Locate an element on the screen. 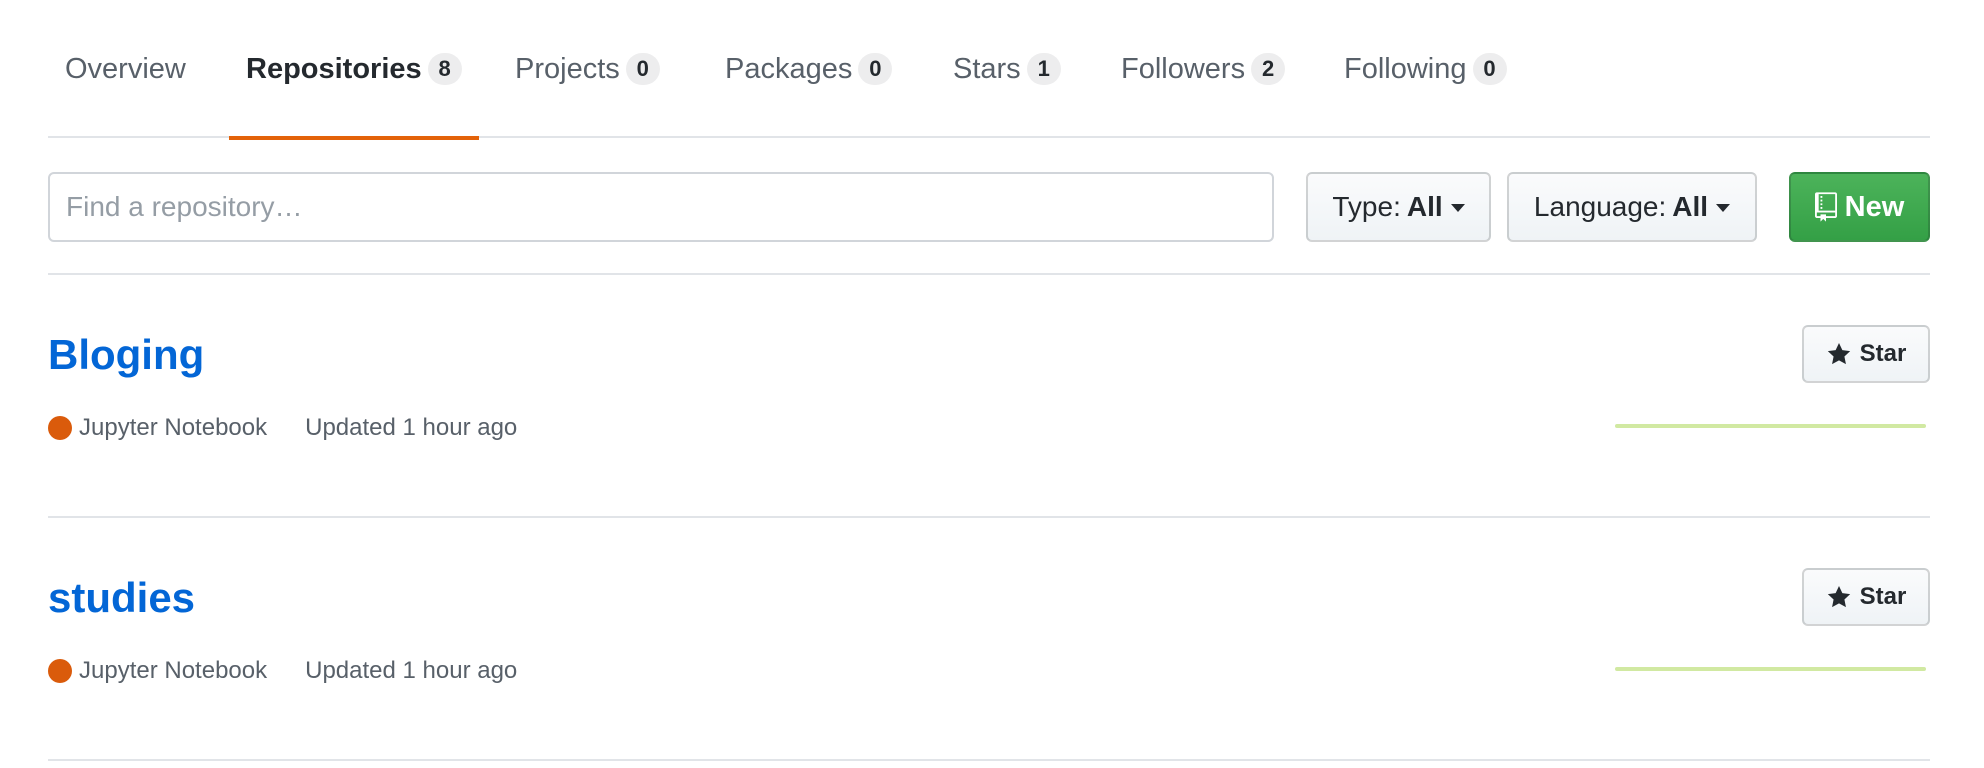 The width and height of the screenshot is (1984, 768). new-repository-button: New is located at coordinates (1859, 207).